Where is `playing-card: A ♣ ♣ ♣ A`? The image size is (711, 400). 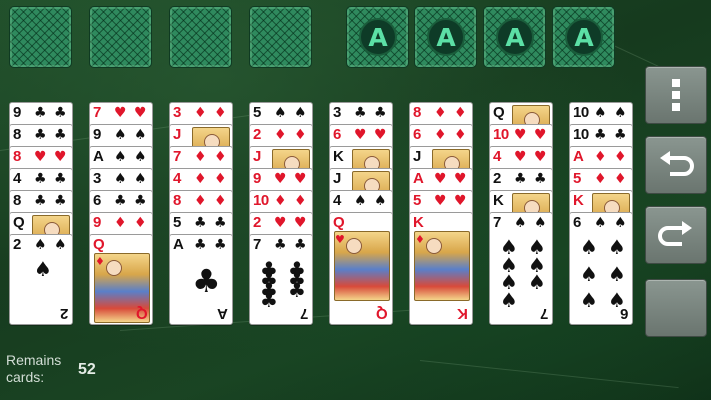 playing-card: A ♣ ♣ ♣ A is located at coordinates (201, 279).